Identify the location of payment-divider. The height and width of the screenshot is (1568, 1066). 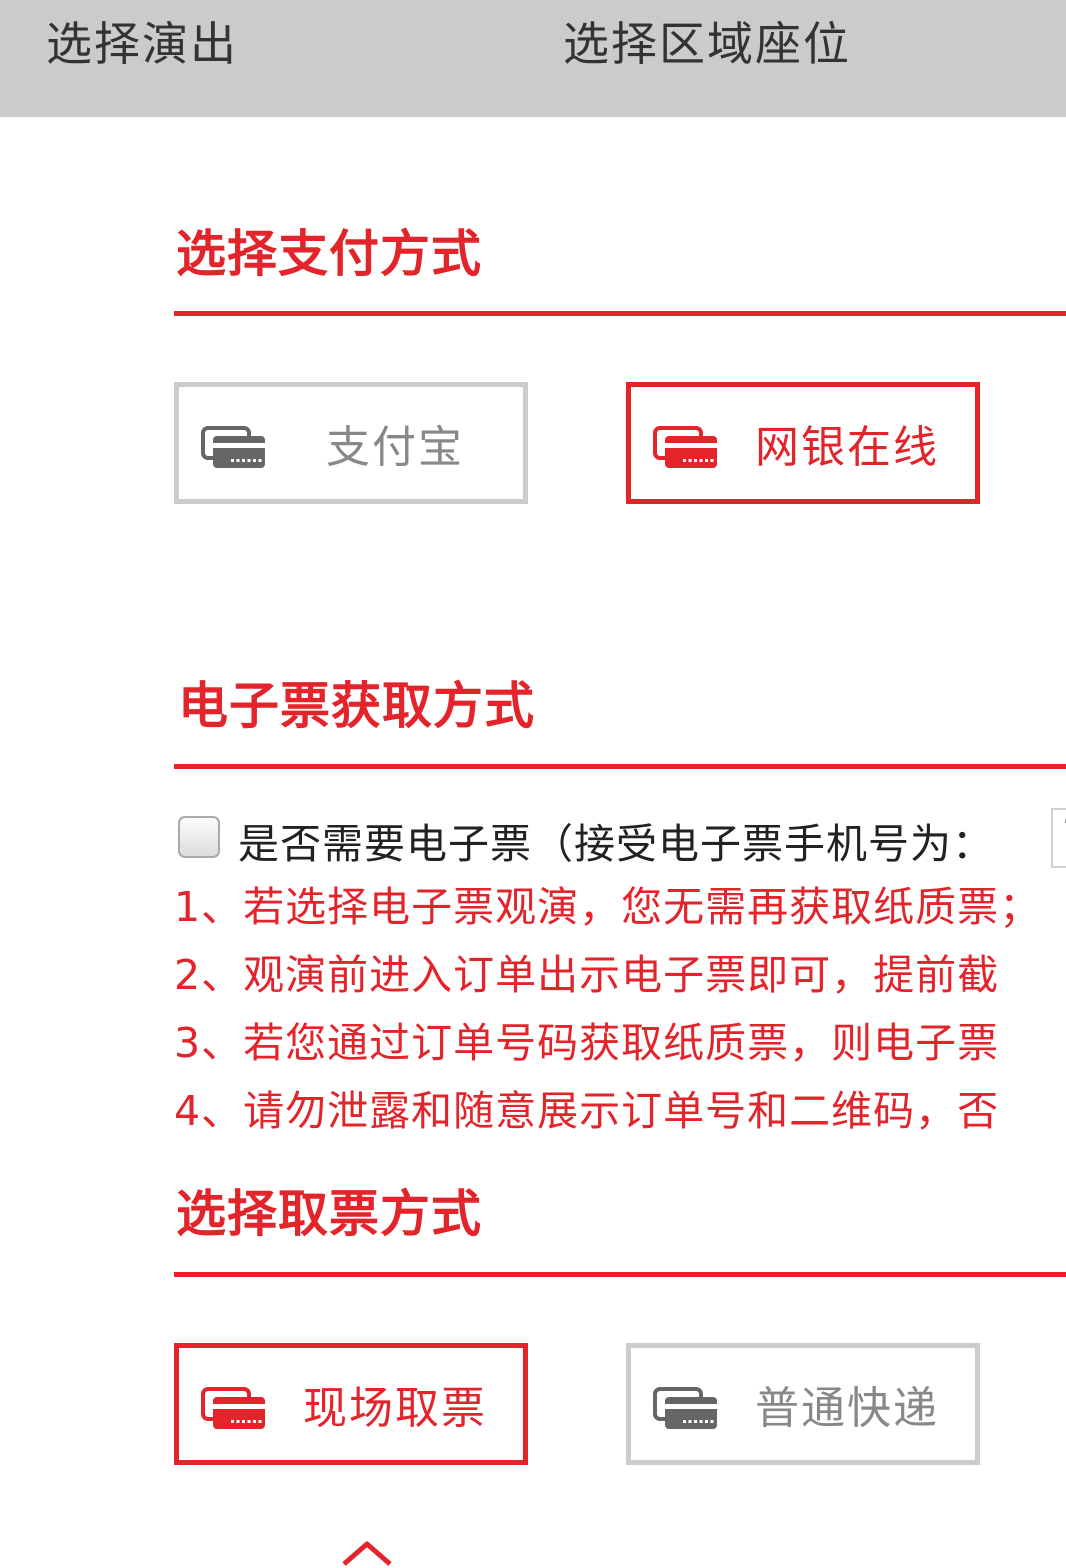
(620, 313).